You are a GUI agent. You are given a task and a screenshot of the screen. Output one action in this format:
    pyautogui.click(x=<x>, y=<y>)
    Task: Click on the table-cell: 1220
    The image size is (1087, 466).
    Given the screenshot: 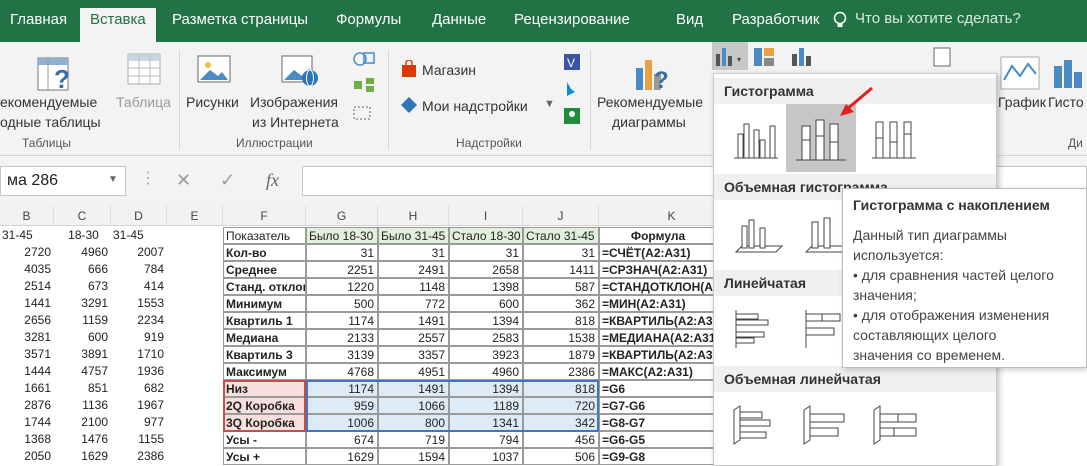 What is the action you would take?
    pyautogui.click(x=342, y=286)
    